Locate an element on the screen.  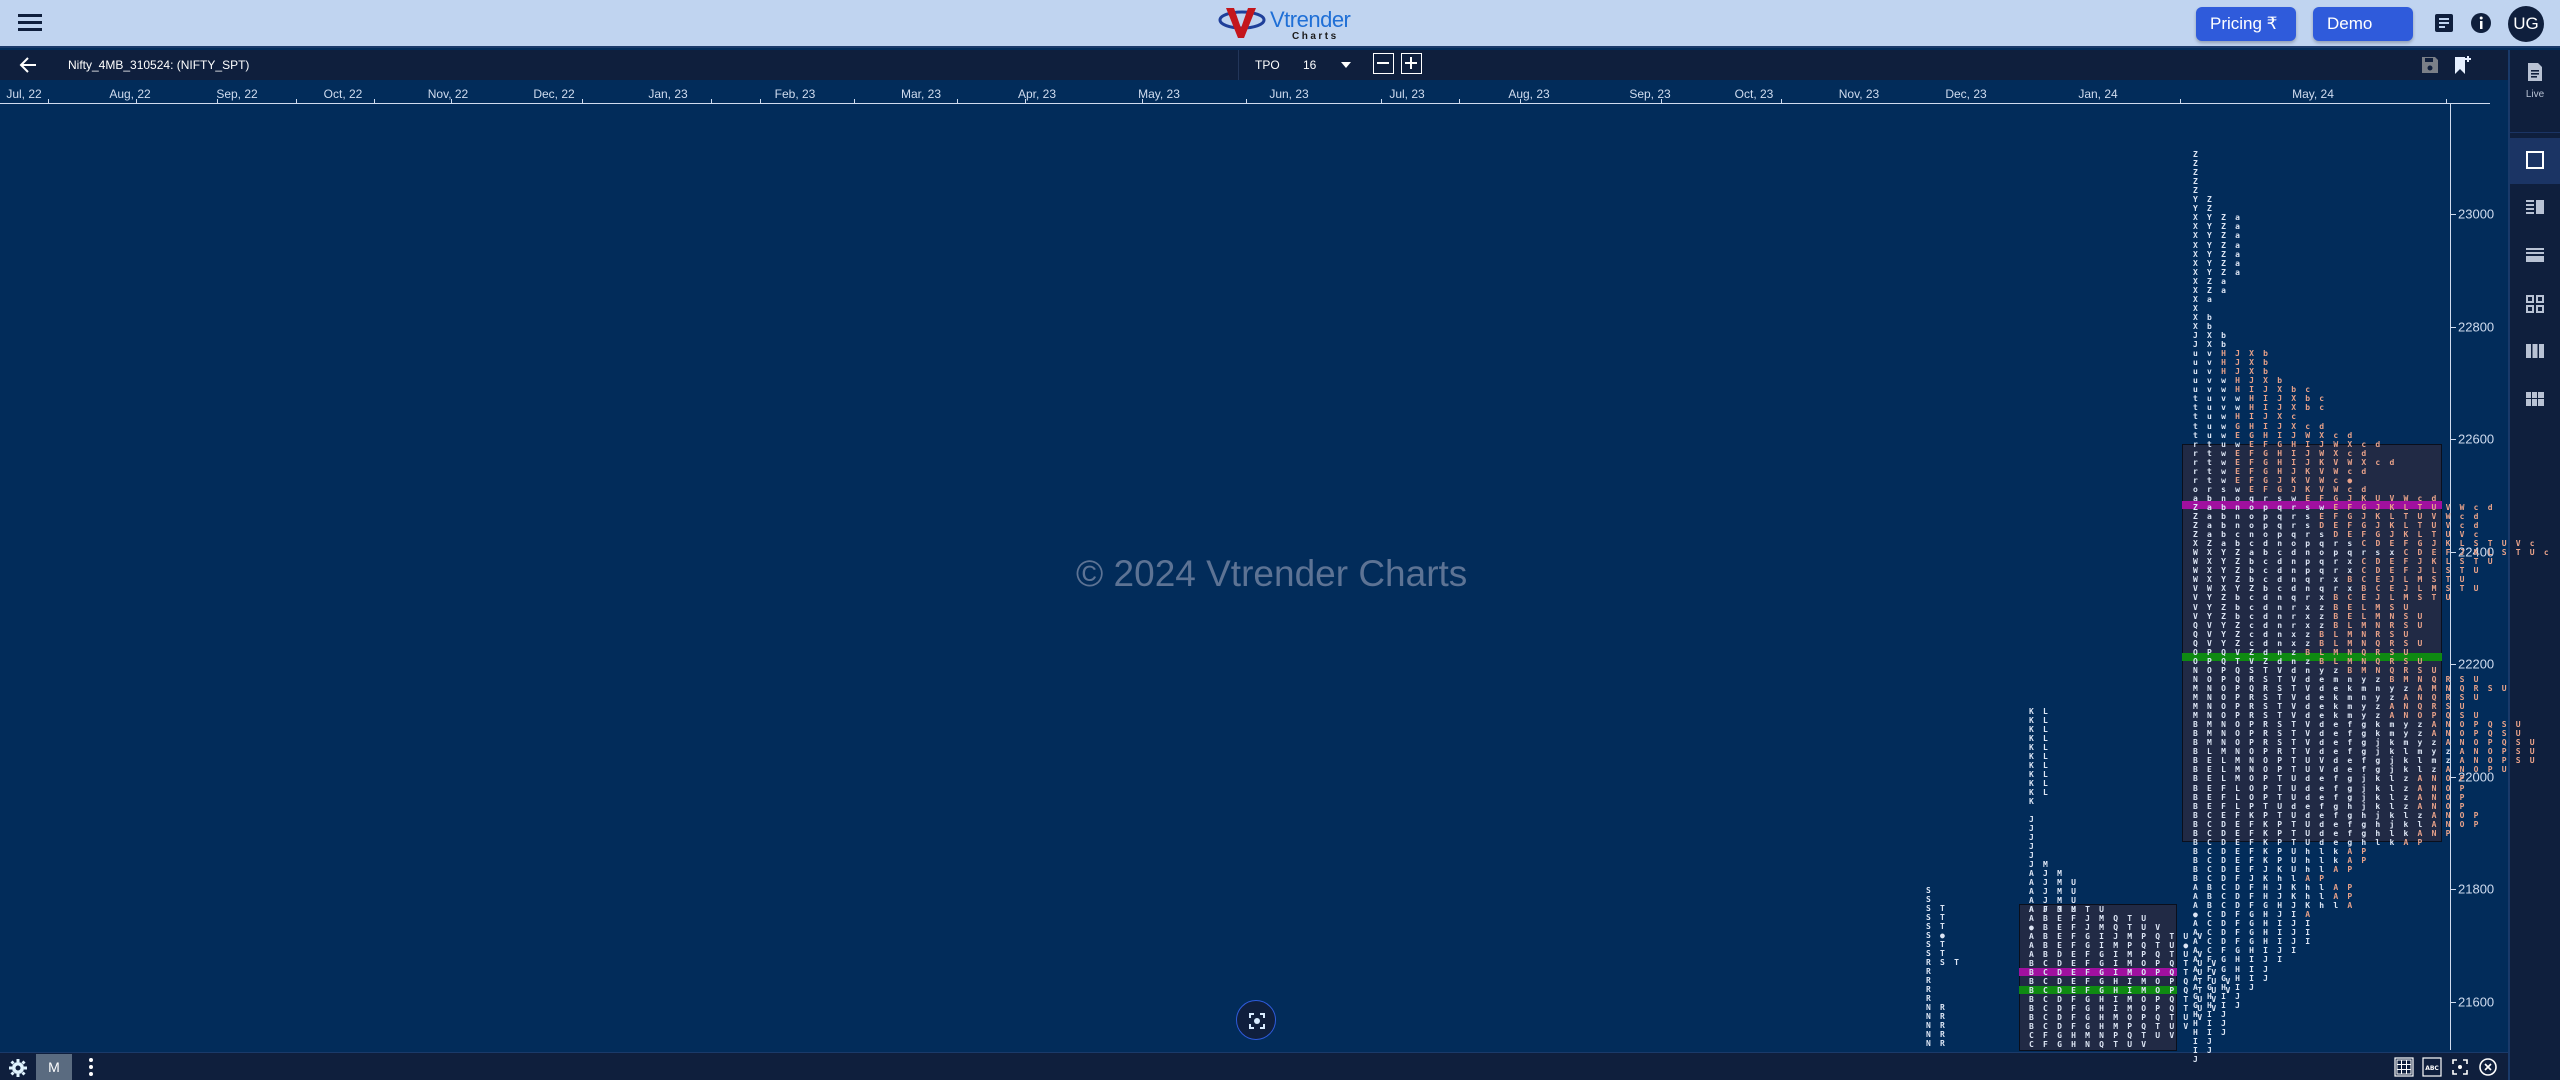
notes-icon is located at coordinates (2444, 23).